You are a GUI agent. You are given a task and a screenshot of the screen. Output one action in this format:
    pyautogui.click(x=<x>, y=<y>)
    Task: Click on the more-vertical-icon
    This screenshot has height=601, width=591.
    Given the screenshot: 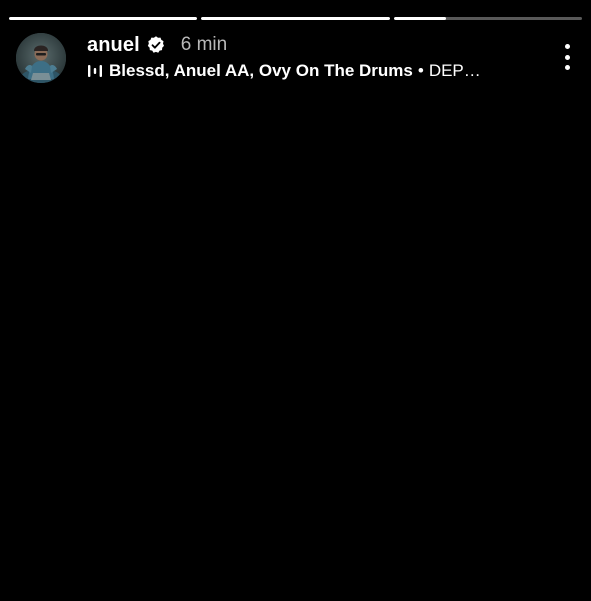 What is the action you would take?
    pyautogui.click(x=567, y=57)
    